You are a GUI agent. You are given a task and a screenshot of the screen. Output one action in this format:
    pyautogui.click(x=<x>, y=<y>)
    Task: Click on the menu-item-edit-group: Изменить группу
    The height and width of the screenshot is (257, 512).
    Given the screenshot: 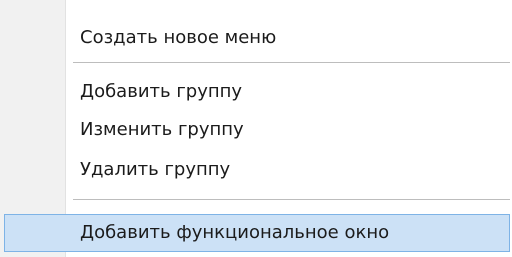 What is the action you would take?
    pyautogui.click(x=257, y=130)
    